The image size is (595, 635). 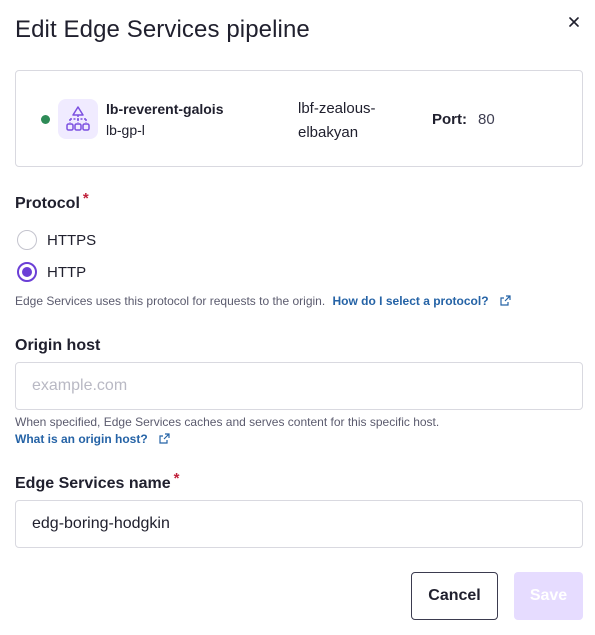 I want to click on protocol-label: Protocol *, so click(x=52, y=201).